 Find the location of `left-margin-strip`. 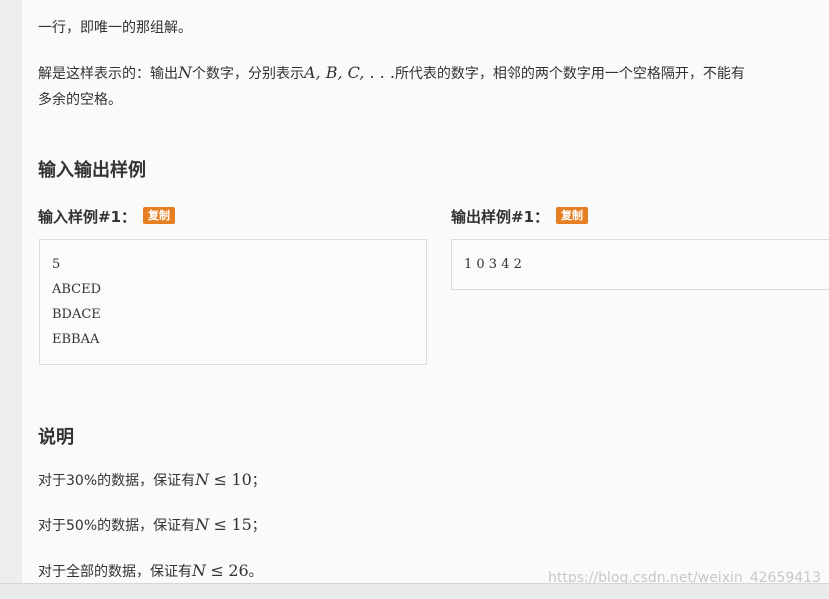

left-margin-strip is located at coordinates (11, 299).